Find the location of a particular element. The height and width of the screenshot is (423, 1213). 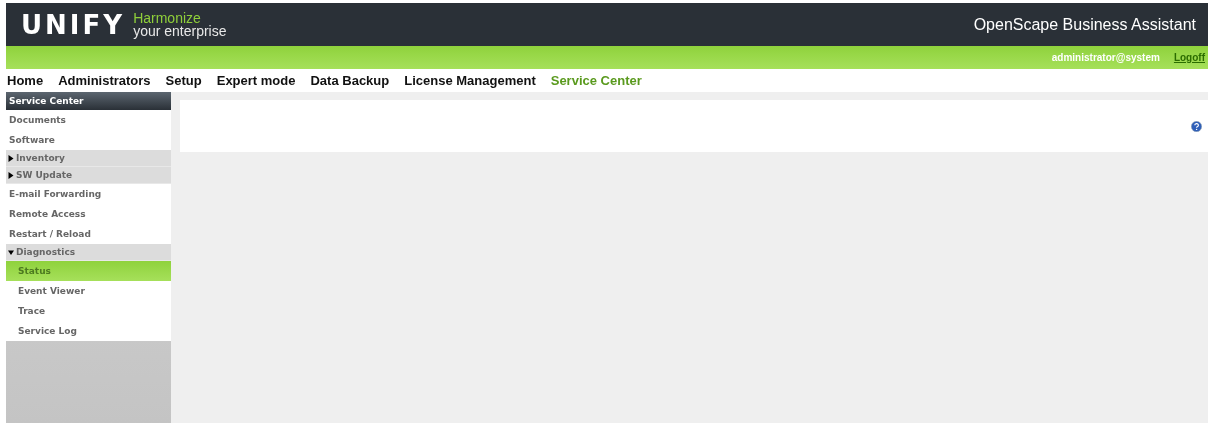

caret-down-icon is located at coordinates (11, 252).